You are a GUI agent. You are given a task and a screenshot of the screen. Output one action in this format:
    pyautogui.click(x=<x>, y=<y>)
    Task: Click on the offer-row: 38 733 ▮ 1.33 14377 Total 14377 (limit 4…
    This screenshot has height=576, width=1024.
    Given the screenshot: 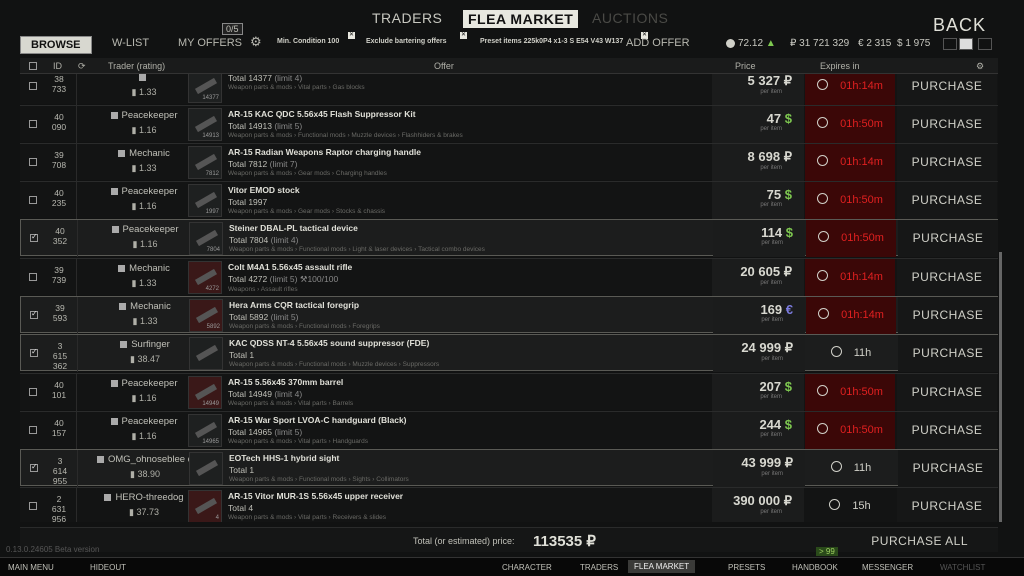 What is the action you would take?
    pyautogui.click(x=509, y=89)
    